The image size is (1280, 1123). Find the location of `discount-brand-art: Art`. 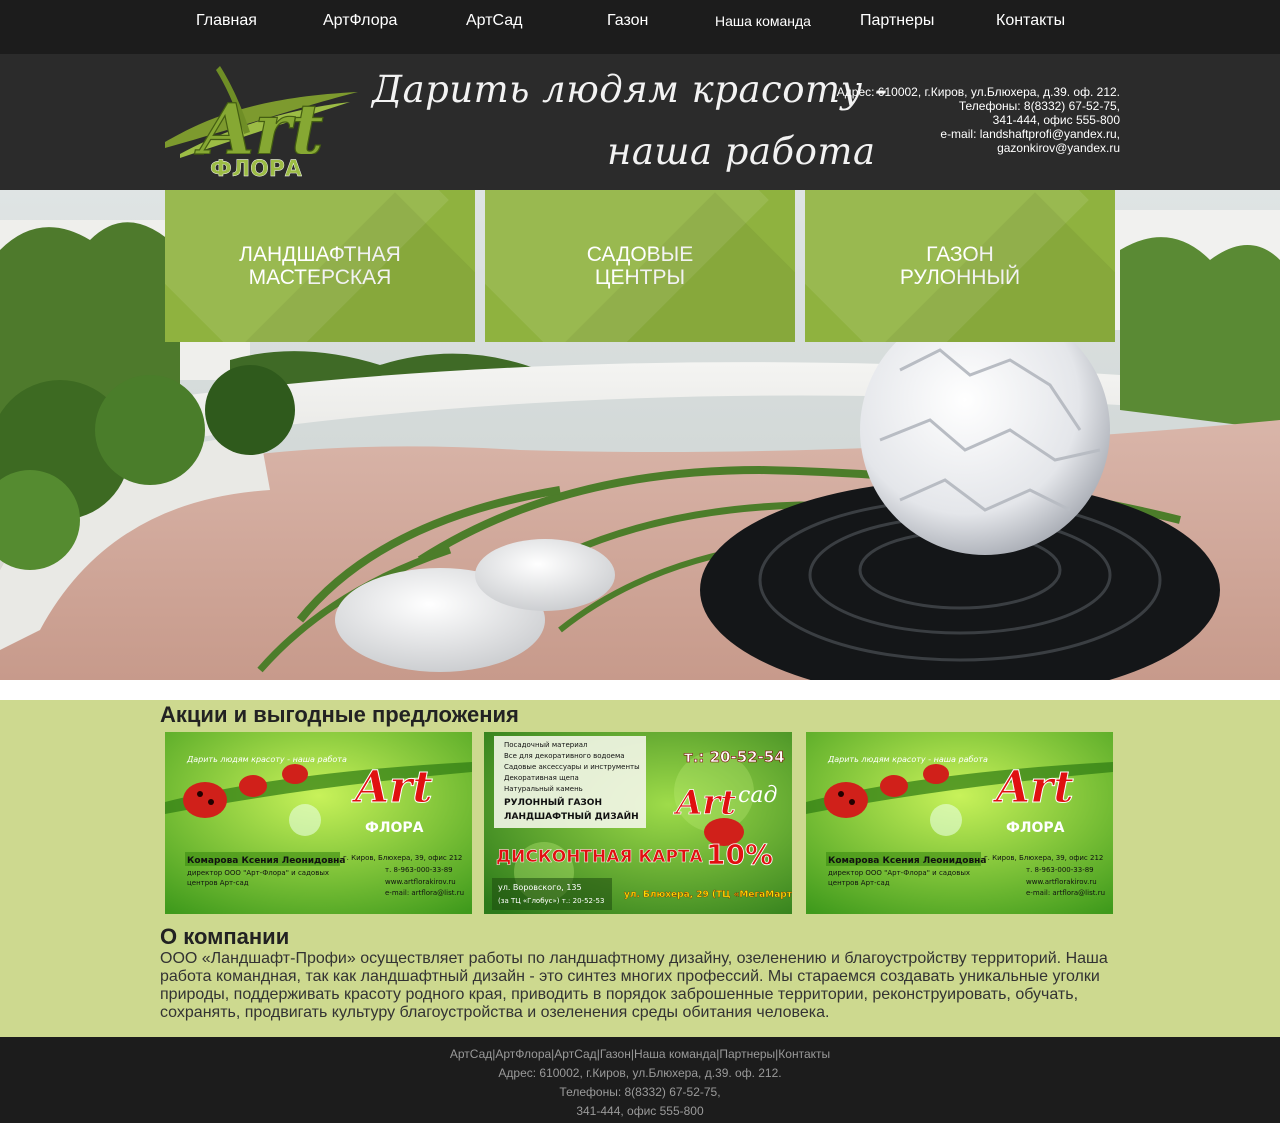

discount-brand-art: Art is located at coordinates (704, 803).